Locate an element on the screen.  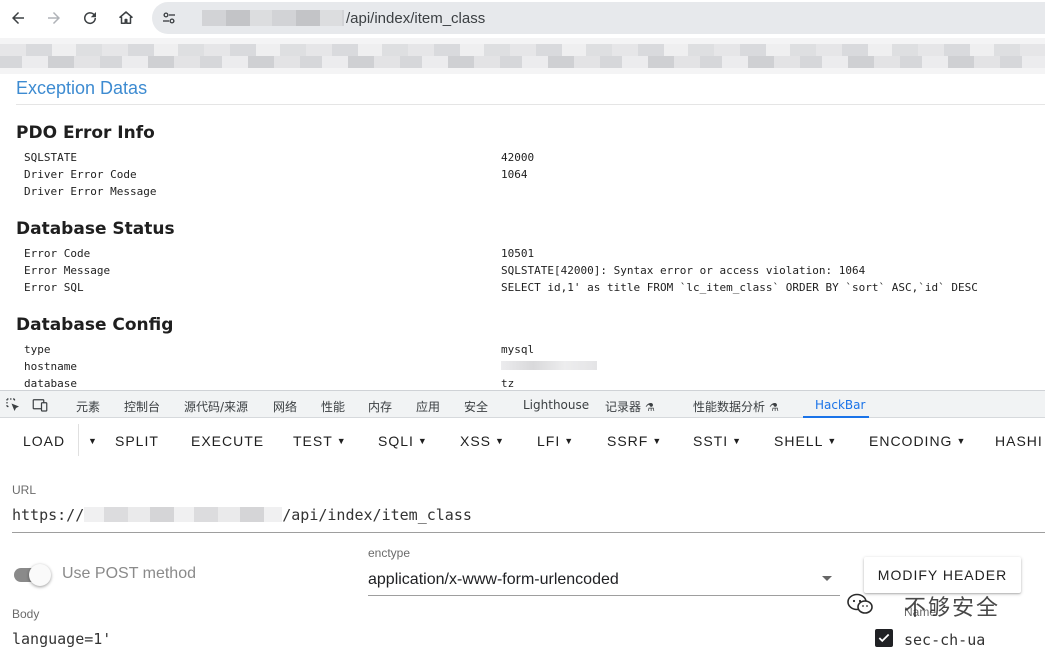
enctype-label: enctype is located at coordinates (389, 553).